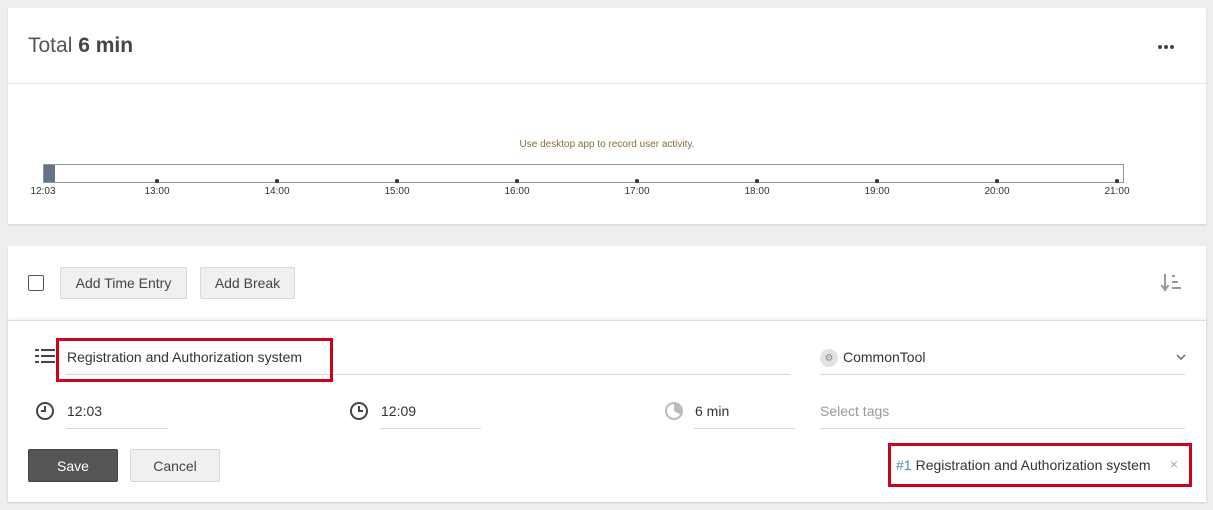 Image resolution: width=1213 pixels, height=510 pixels. What do you see at coordinates (50, 45) in the screenshot?
I see `total-label: Total` at bounding box center [50, 45].